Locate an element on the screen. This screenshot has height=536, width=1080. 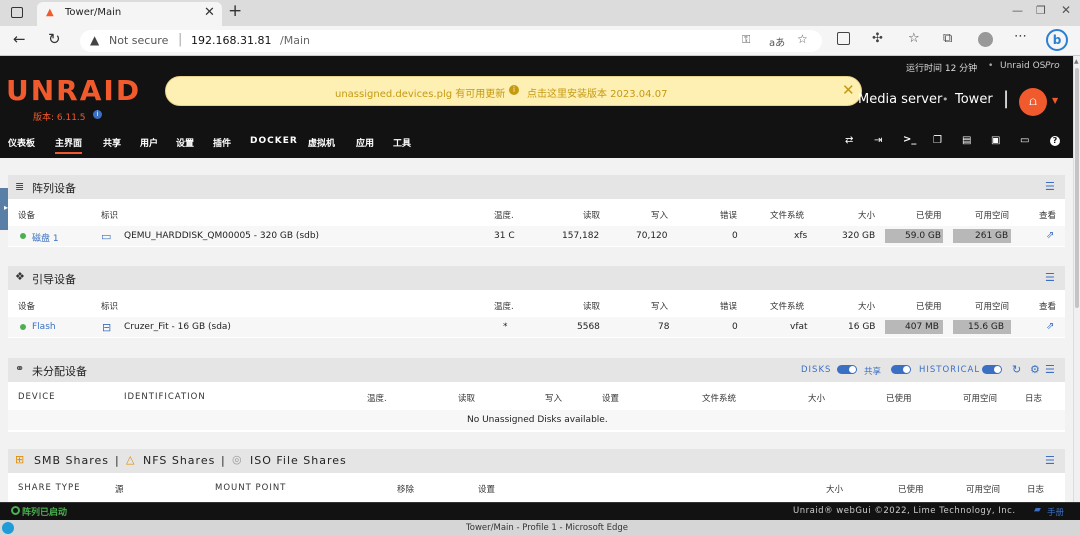
minimize-icon: — is located at coordinates (1017, 10).